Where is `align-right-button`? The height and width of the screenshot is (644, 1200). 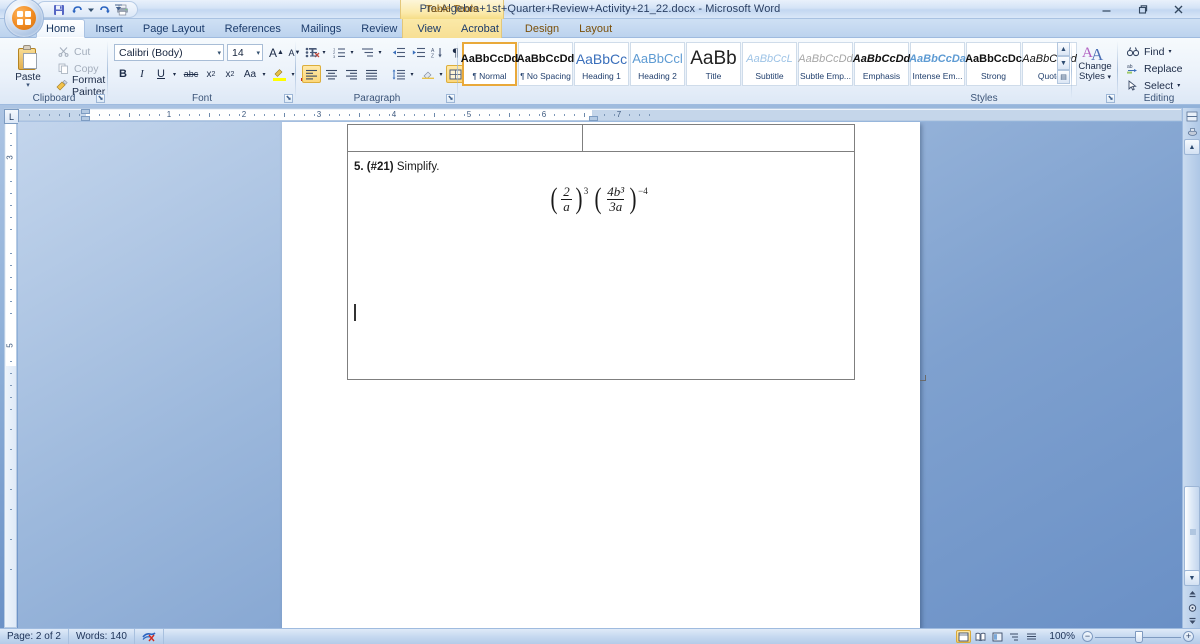
align-right-button is located at coordinates (351, 74).